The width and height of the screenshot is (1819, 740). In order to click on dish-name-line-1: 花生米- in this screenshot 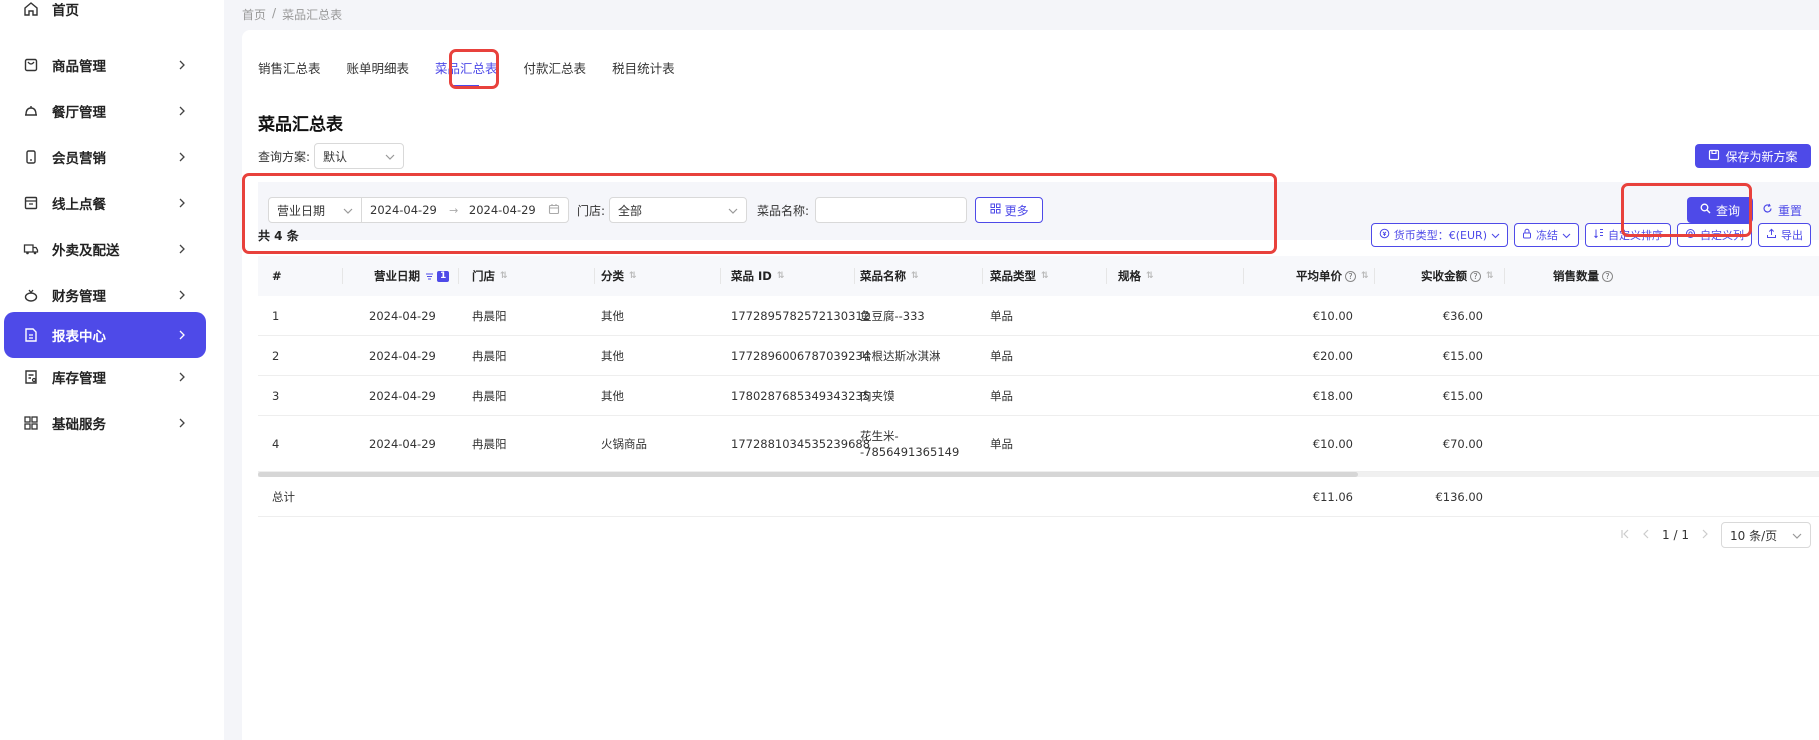, I will do `click(879, 435)`.